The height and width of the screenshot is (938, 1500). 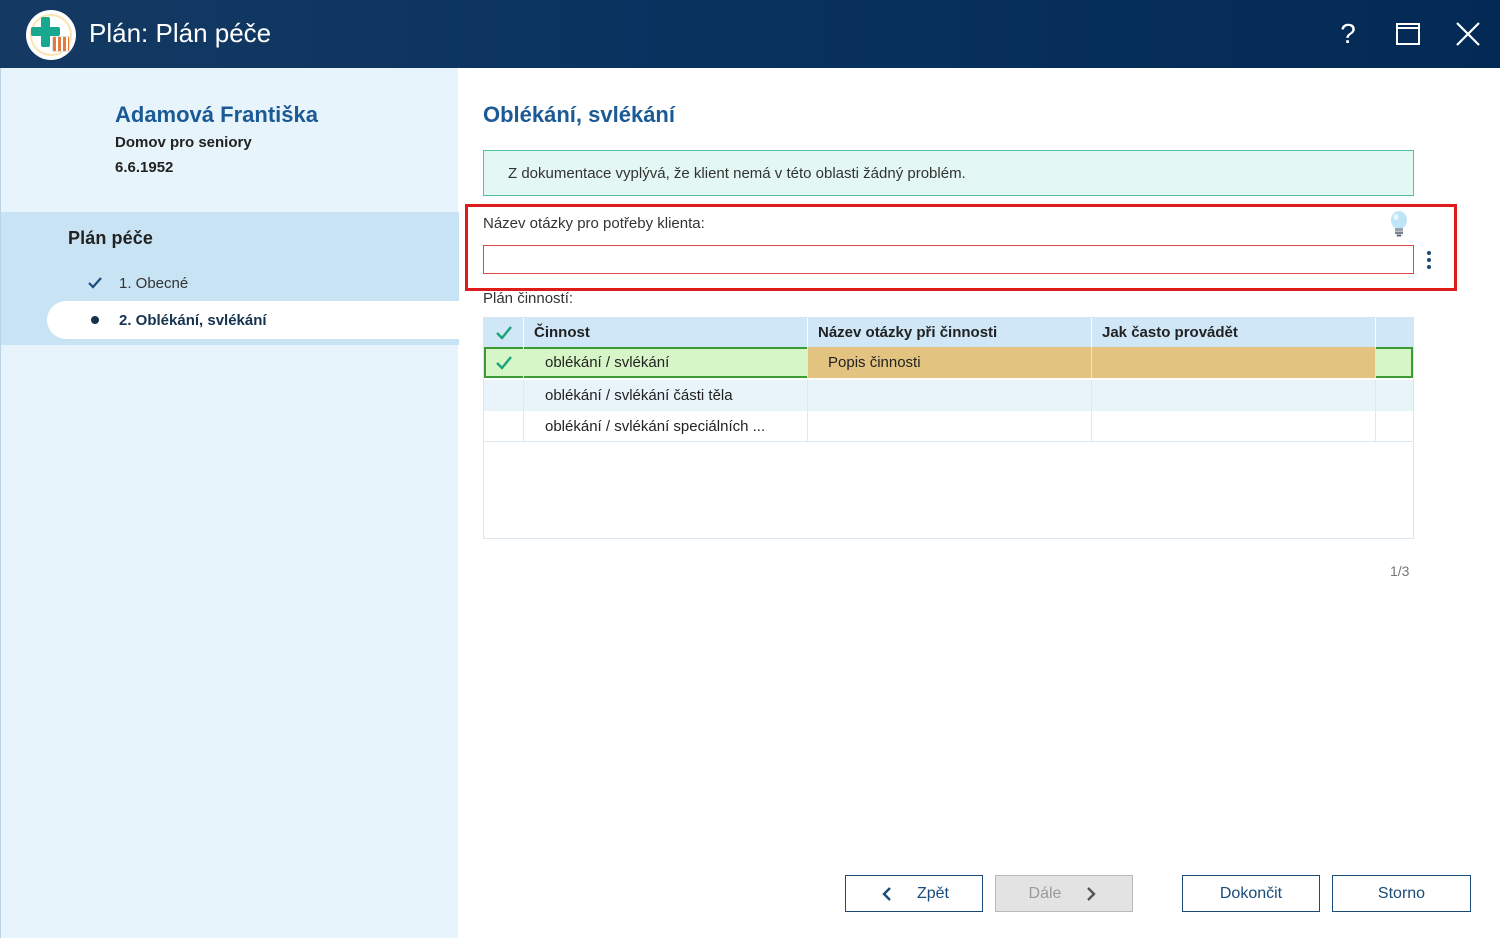 What do you see at coordinates (579, 114) in the screenshot?
I see `page-title: Oblékání, svlékání` at bounding box center [579, 114].